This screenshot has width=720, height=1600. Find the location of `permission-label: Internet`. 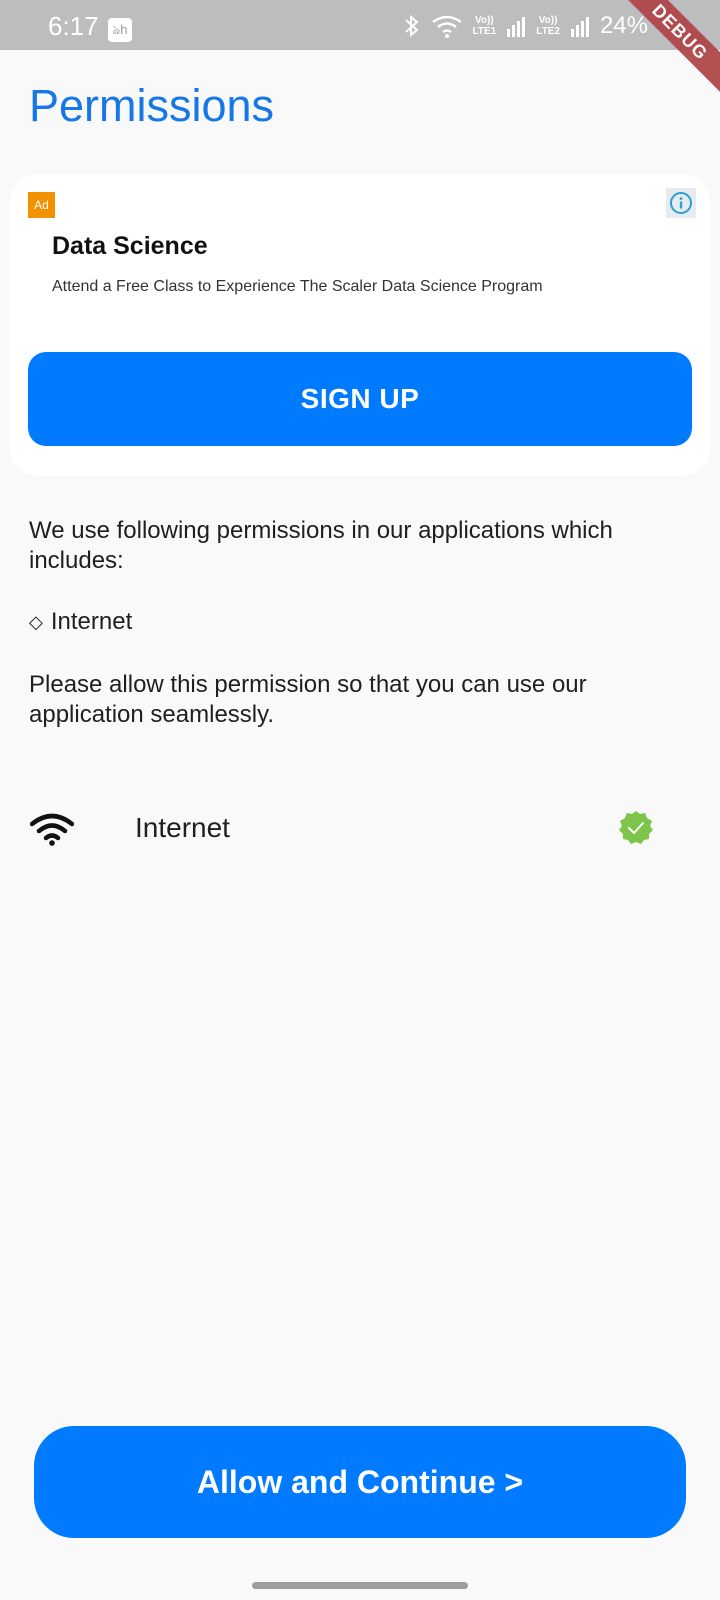

permission-label: Internet is located at coordinates (182, 827).